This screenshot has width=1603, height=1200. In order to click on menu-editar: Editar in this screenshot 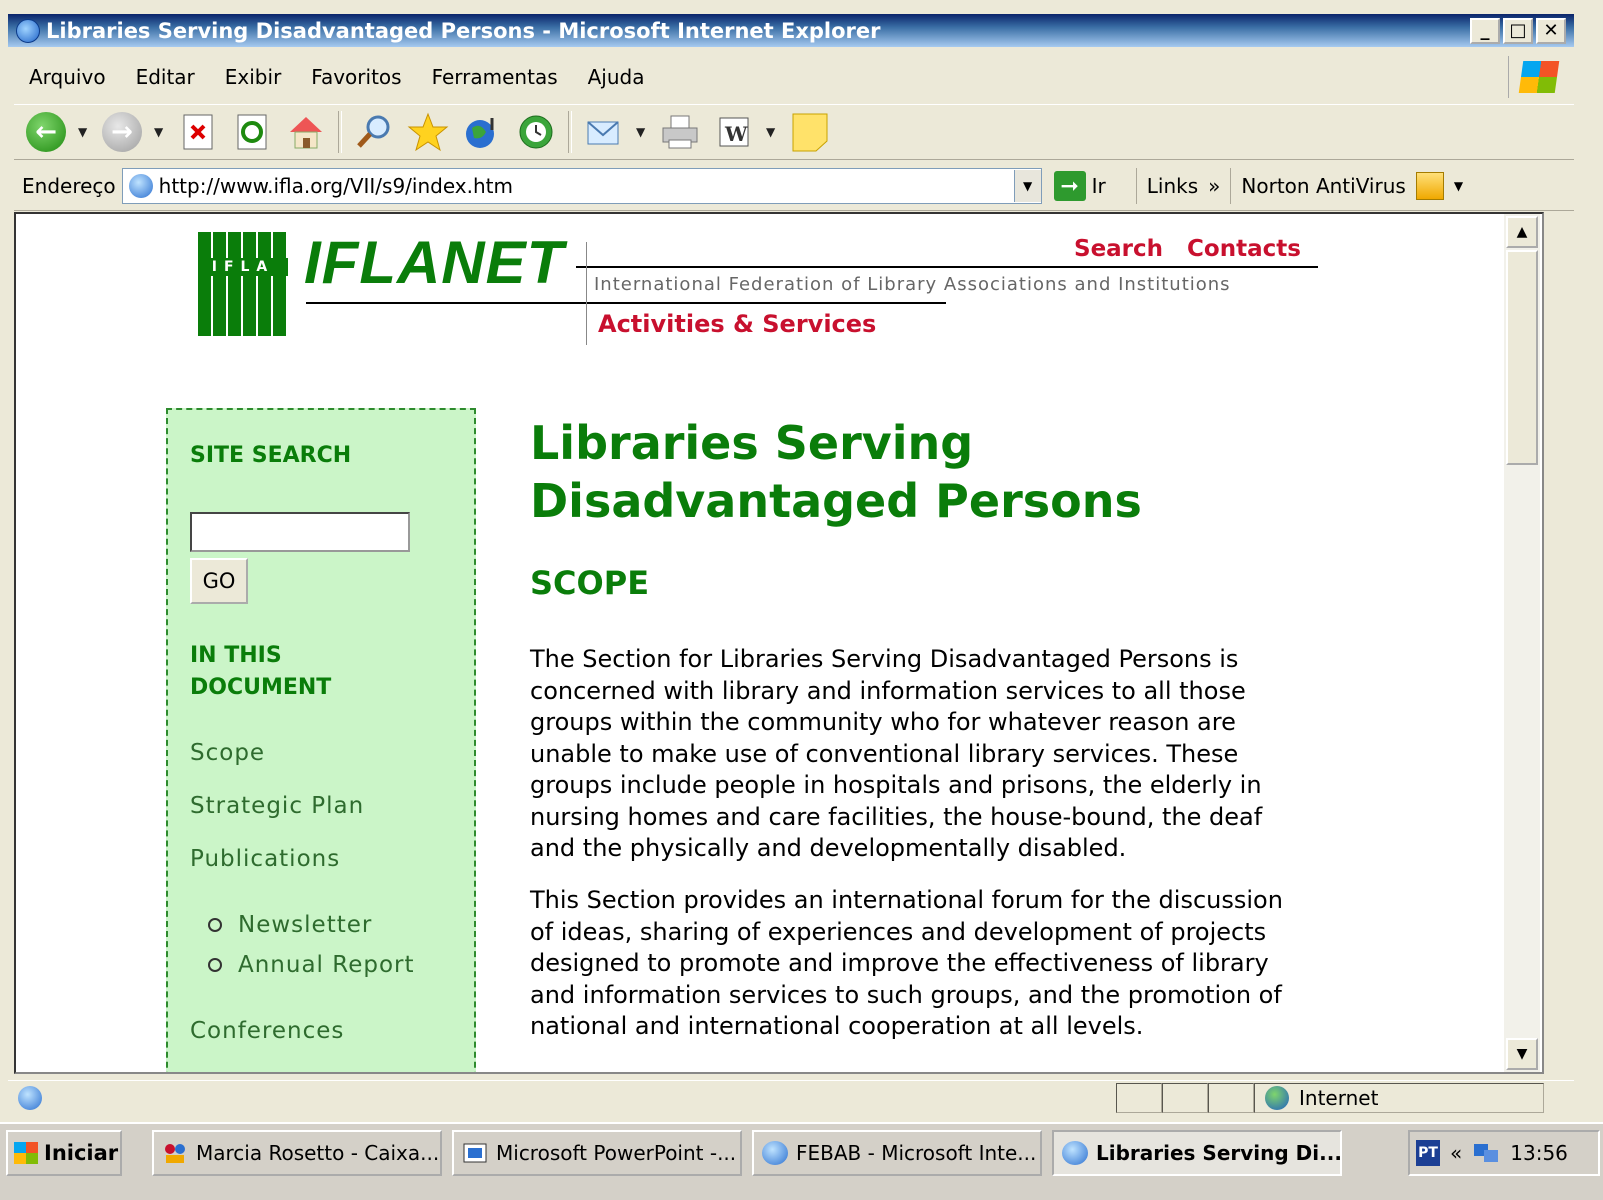, I will do `click(165, 77)`.